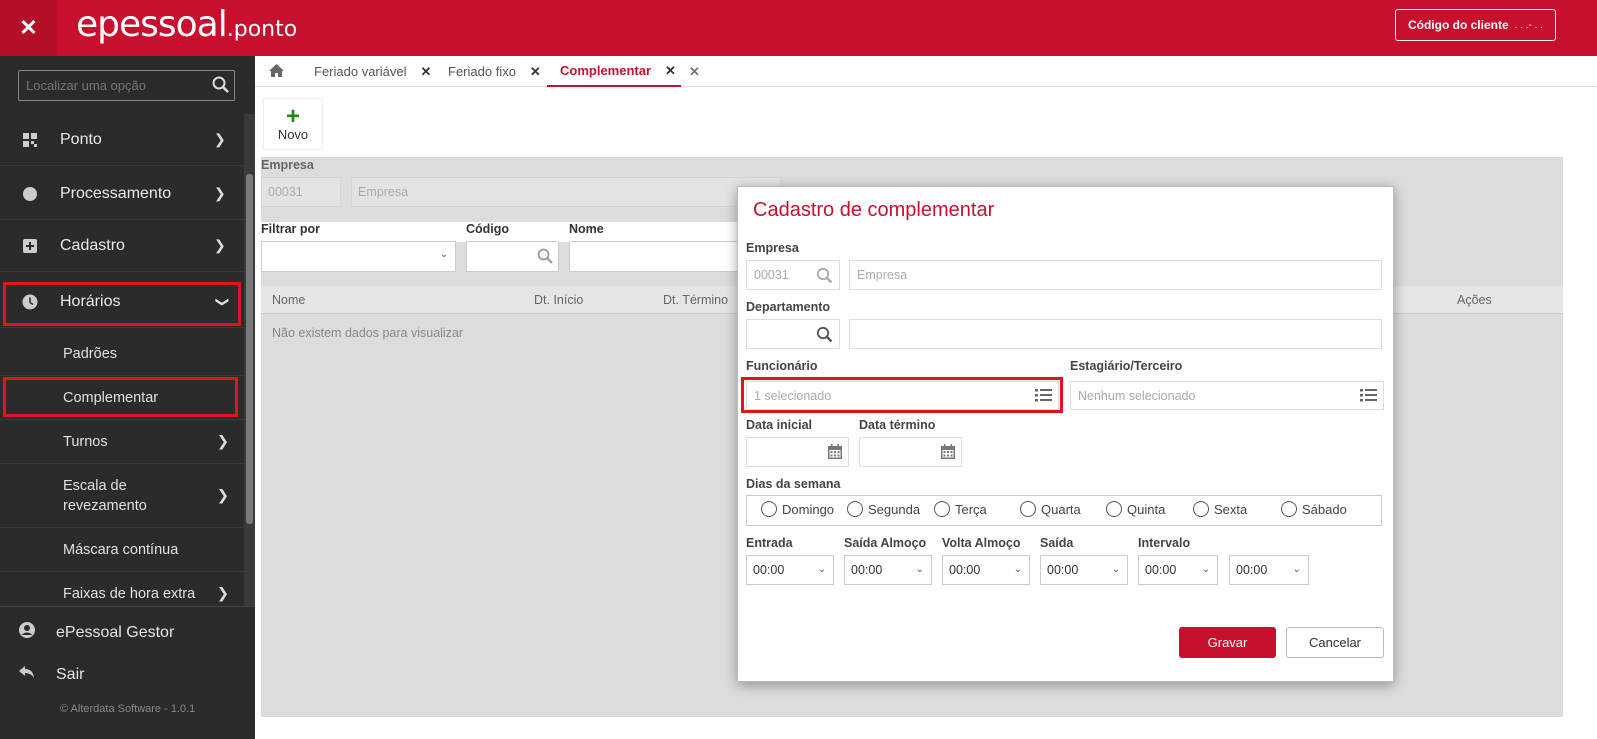 The image size is (1597, 739). What do you see at coordinates (897, 425) in the screenshot?
I see `data-termino-label: Data término` at bounding box center [897, 425].